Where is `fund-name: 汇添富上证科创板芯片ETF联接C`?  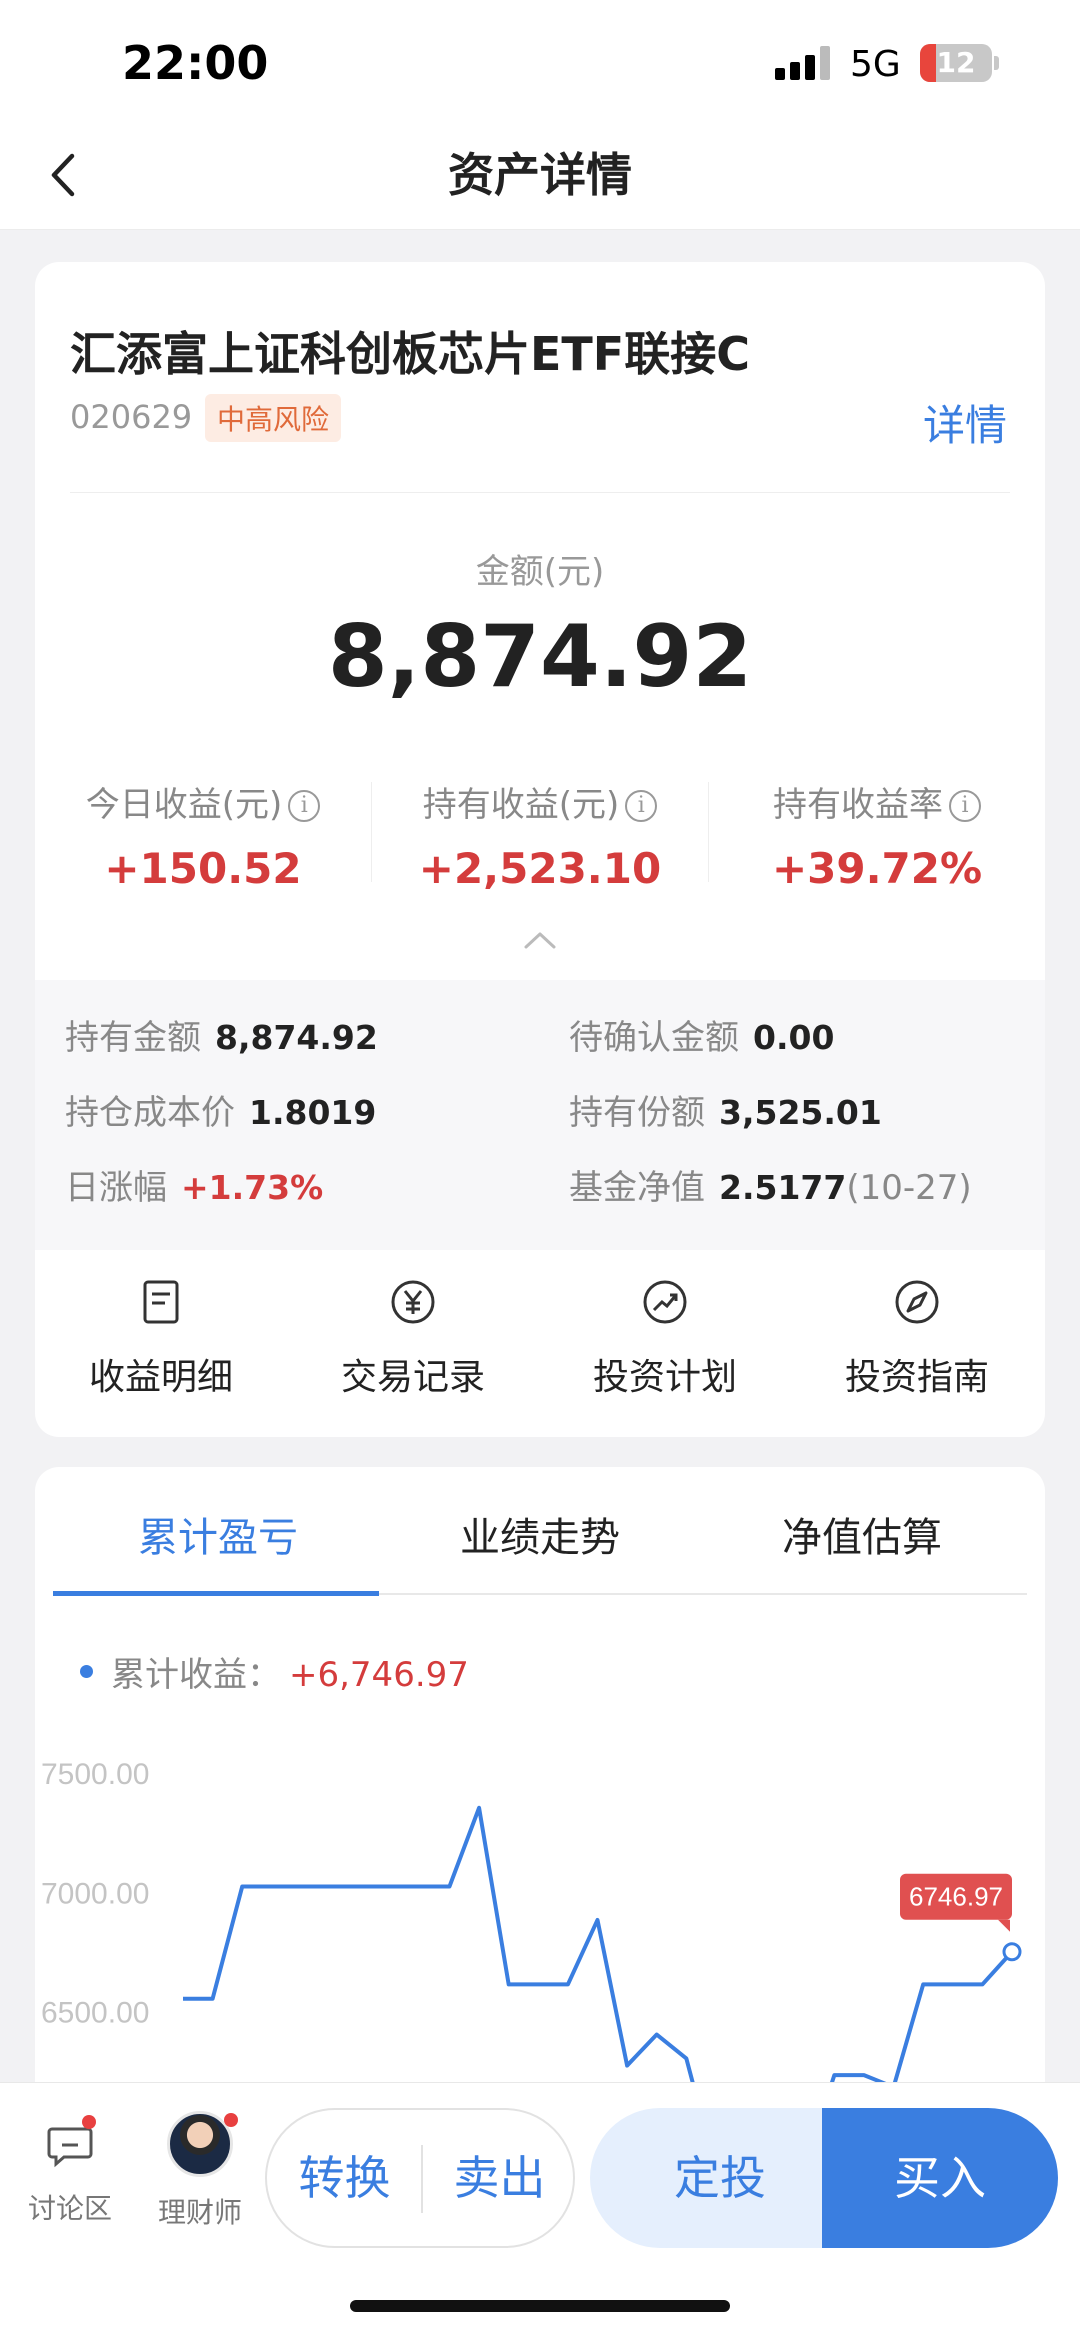 fund-name: 汇添富上证科创板芯片ETF联接C is located at coordinates (410, 354).